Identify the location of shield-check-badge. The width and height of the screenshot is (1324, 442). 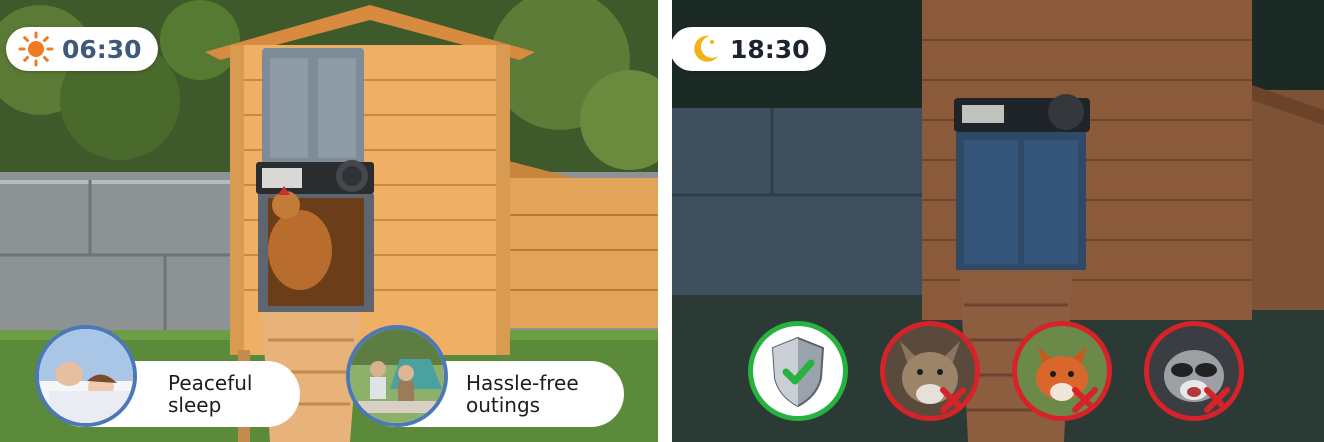
(798, 371).